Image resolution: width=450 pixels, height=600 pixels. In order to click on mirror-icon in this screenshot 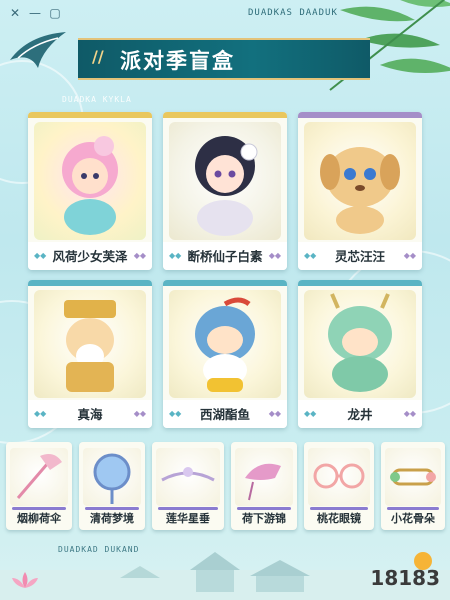, I will do `click(112, 478)`.